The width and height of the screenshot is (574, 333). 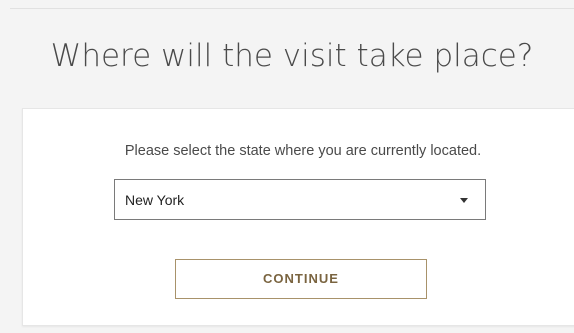 I want to click on state-dropdown: New York, so click(x=300, y=199).